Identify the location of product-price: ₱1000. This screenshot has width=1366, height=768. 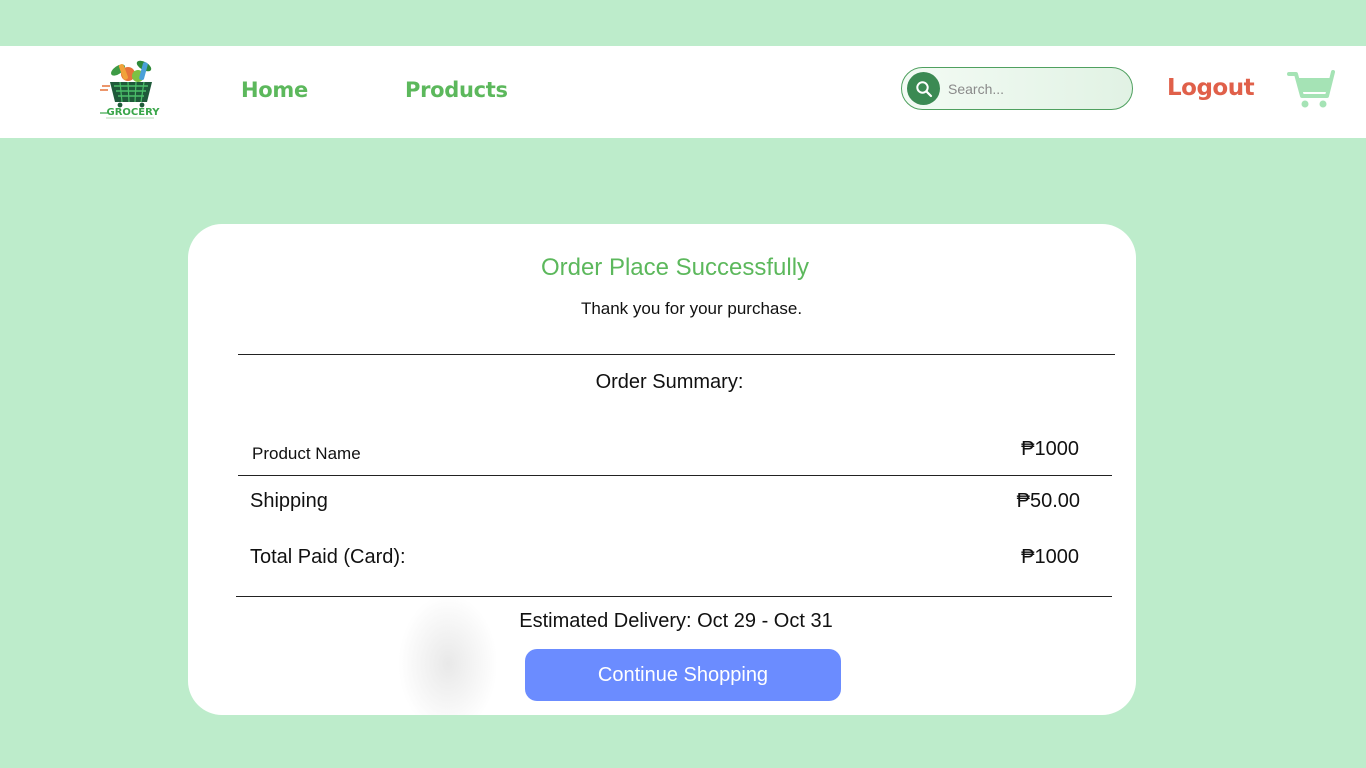
(1050, 449).